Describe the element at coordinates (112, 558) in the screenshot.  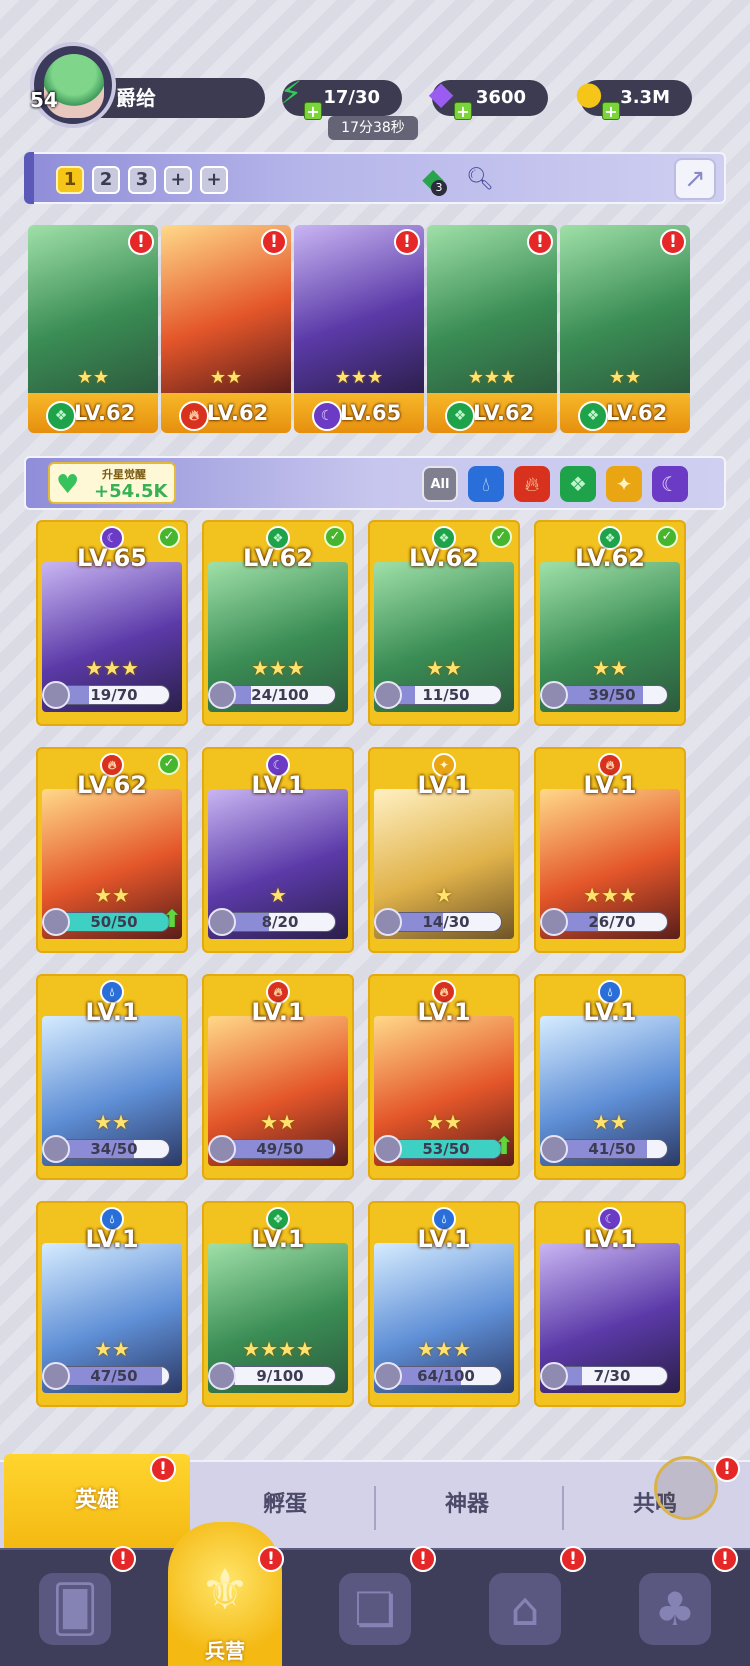
I see `hero-level: LV.65` at that location.